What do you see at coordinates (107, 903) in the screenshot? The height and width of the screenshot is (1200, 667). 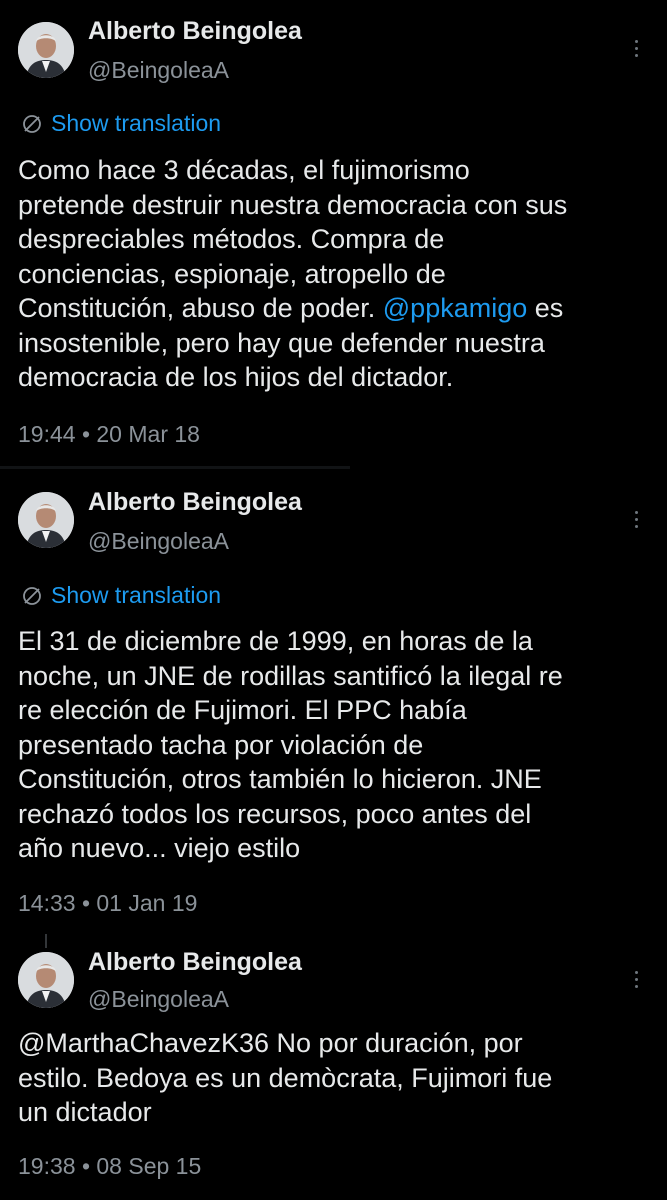 I see `timestamp: 14:33 • 01 Jan 19` at bounding box center [107, 903].